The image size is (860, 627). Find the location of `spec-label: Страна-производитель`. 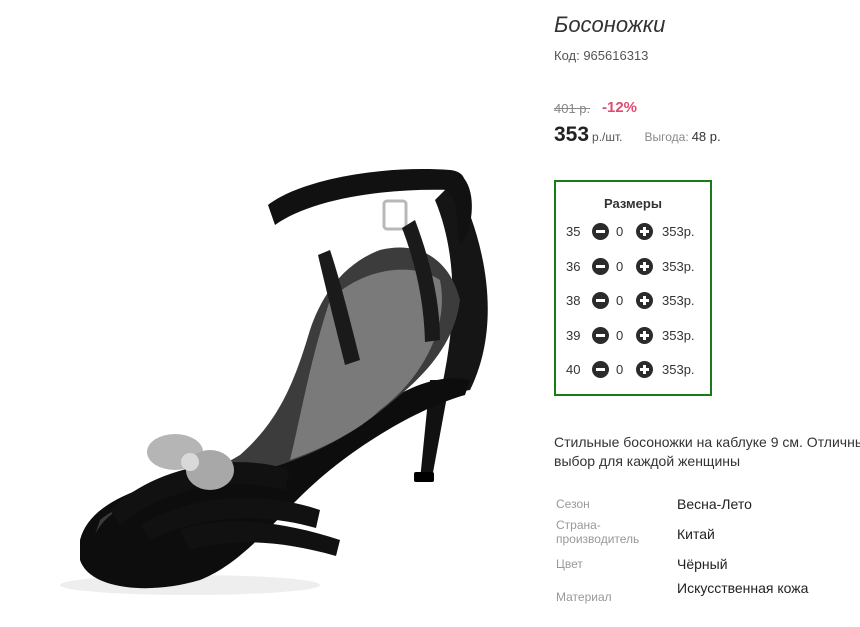

spec-label: Страна-производитель is located at coordinates (598, 532).